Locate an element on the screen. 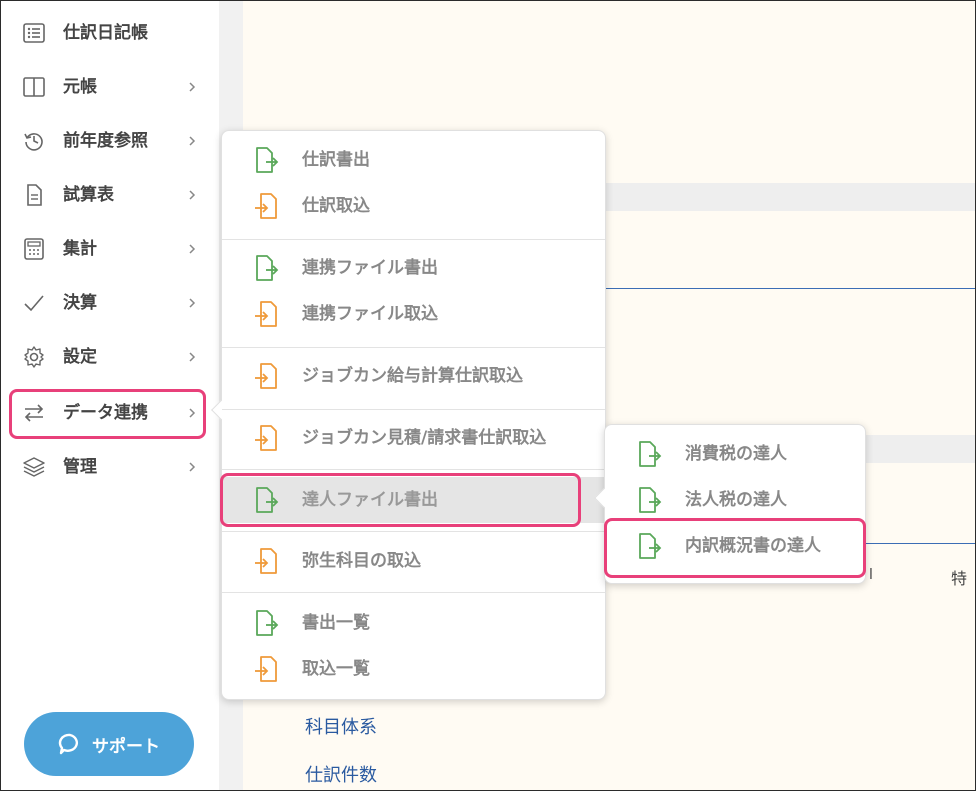 The image size is (976, 791). menu-item-label: 連携ファイル書出 is located at coordinates (370, 268).